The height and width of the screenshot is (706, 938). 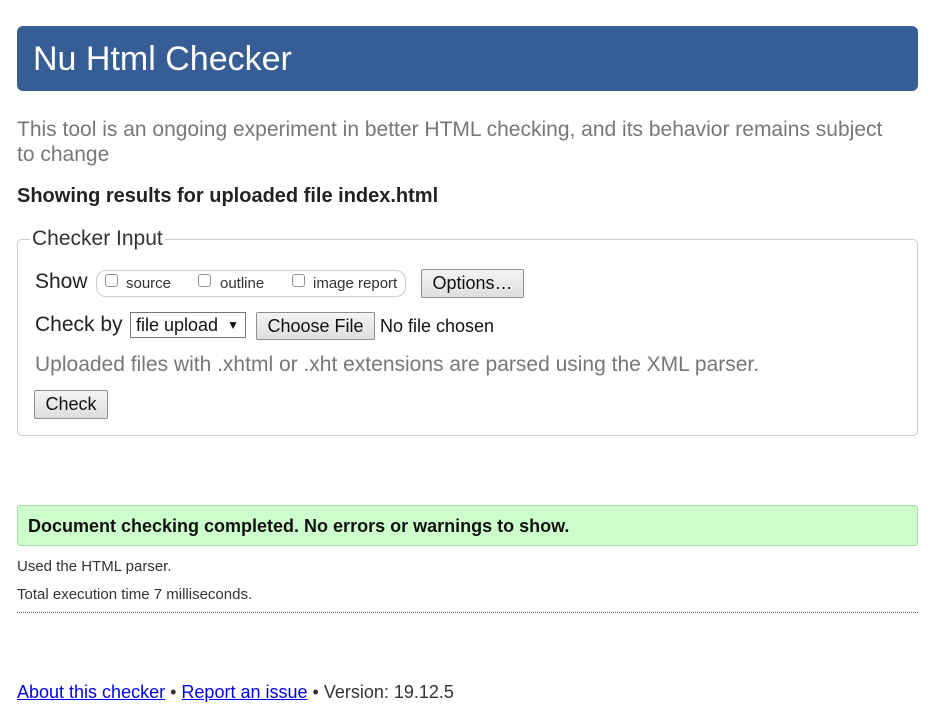 I want to click on check-by-select: file upload ▼, so click(x=188, y=325).